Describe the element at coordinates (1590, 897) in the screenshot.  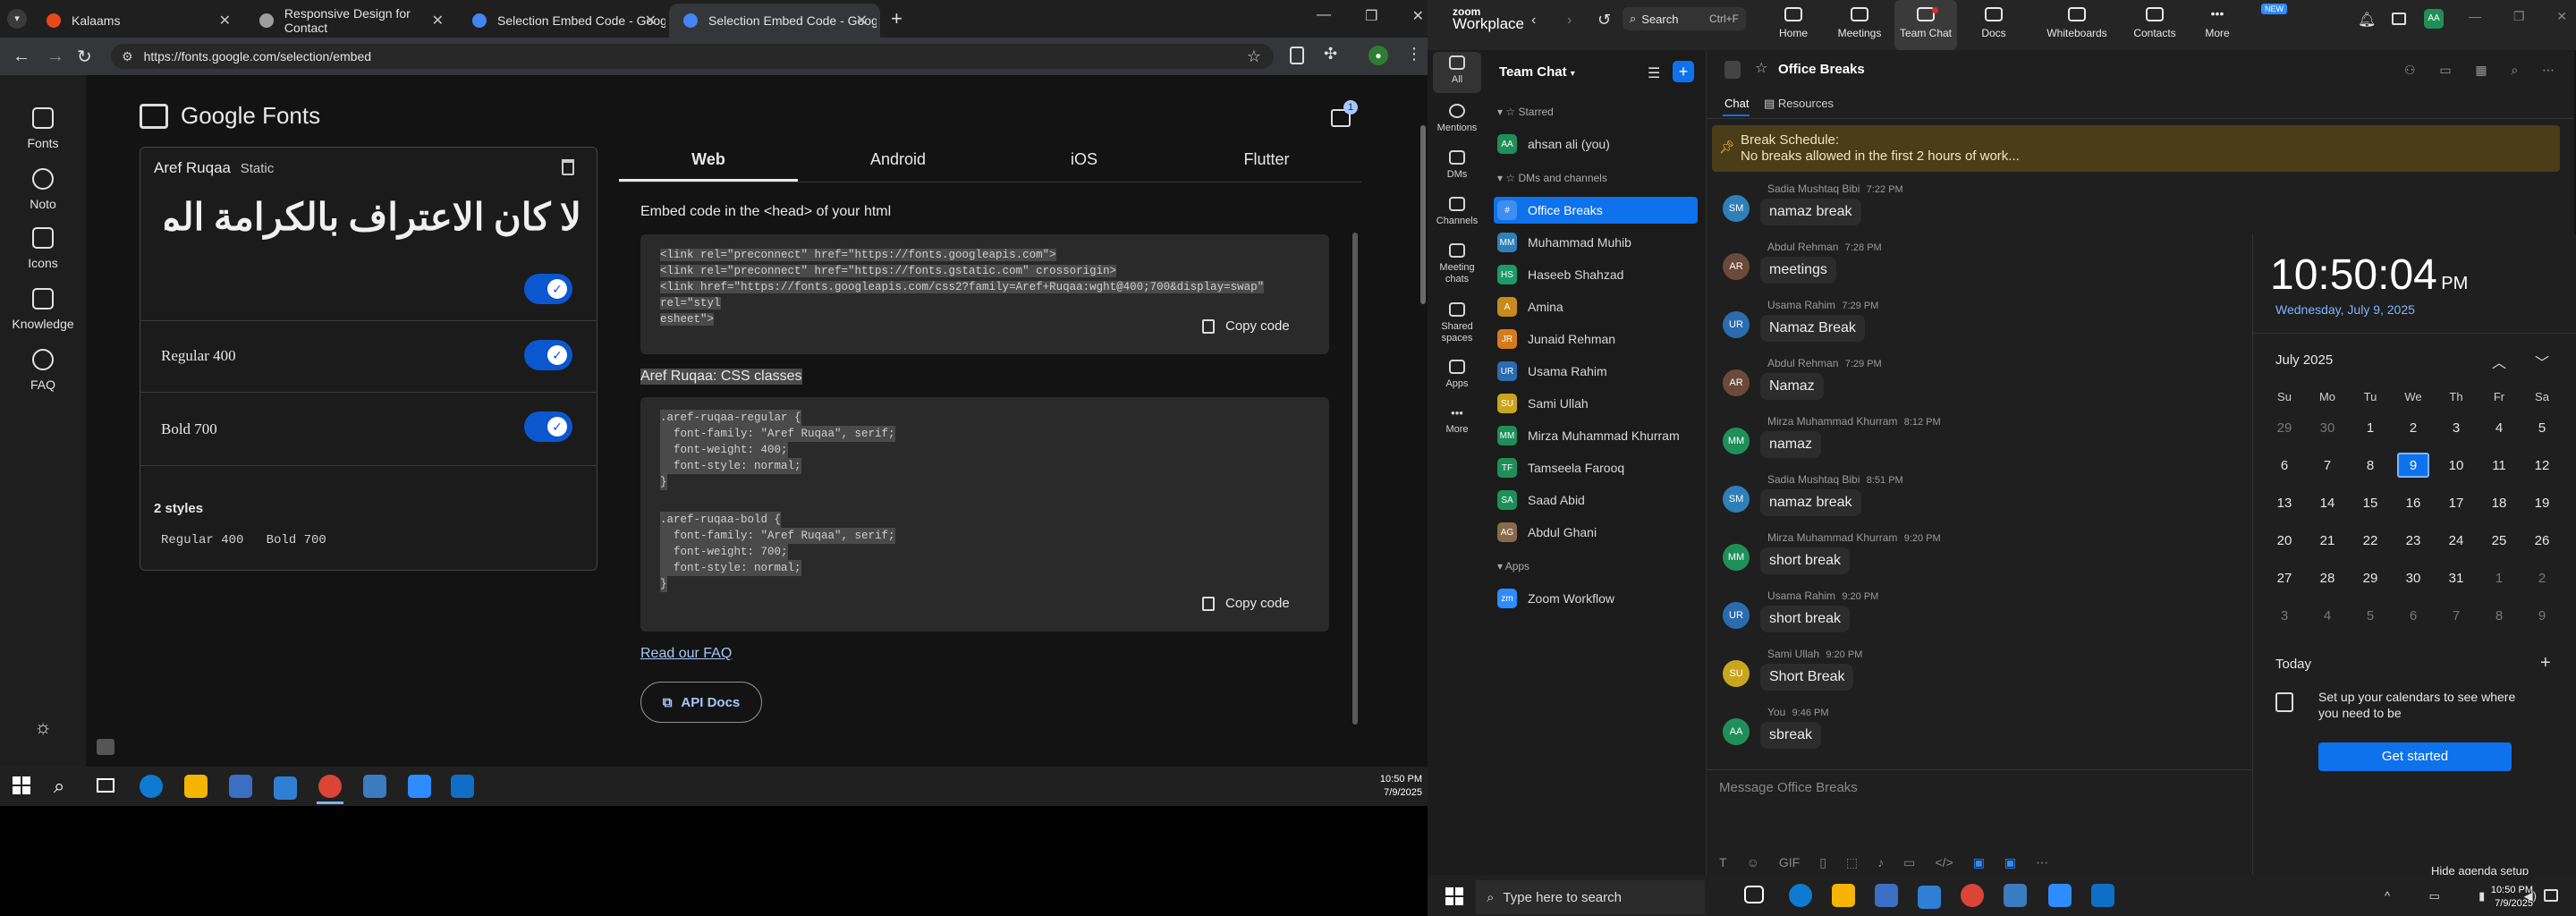
I see `taskbar-search: ⌕ Type here to search` at that location.